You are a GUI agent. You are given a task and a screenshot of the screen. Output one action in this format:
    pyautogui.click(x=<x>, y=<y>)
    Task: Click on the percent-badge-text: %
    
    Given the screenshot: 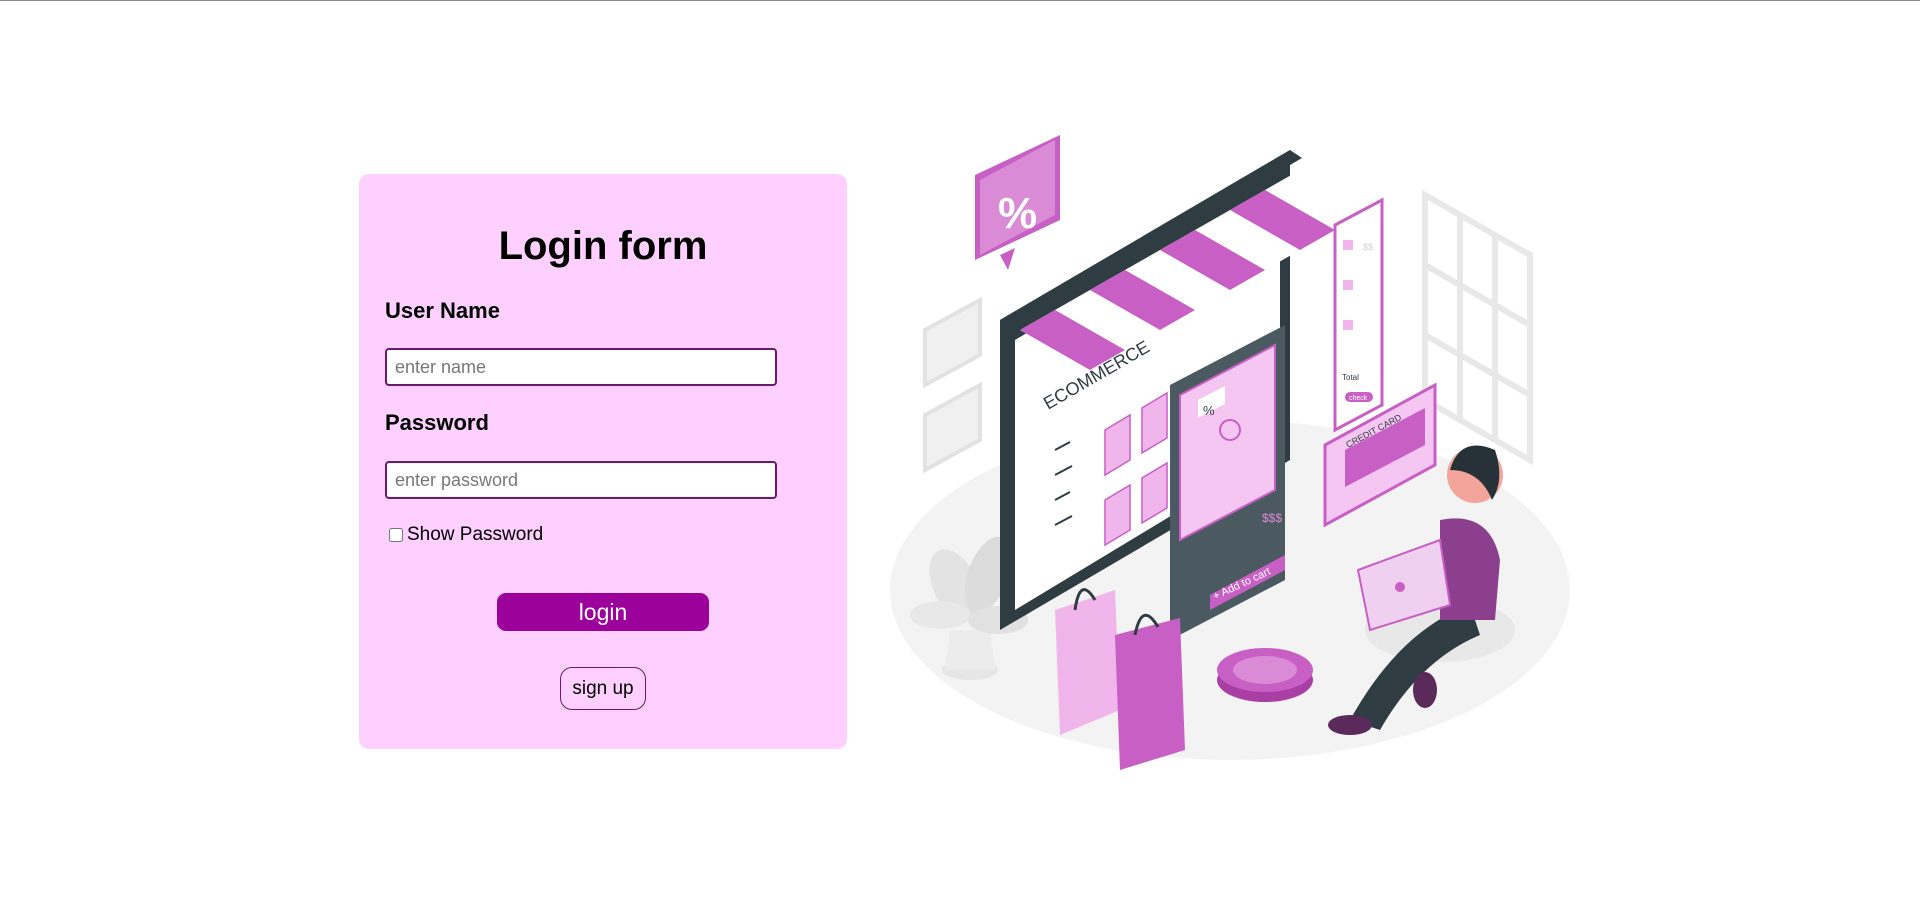 What is the action you would take?
    pyautogui.click(x=1017, y=213)
    